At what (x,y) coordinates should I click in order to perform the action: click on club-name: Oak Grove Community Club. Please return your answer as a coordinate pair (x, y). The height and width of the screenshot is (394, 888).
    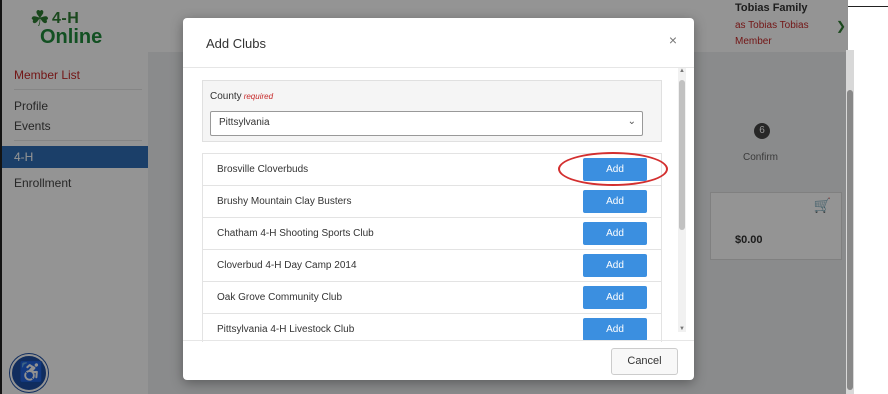
    Looking at the image, I should click on (280, 297).